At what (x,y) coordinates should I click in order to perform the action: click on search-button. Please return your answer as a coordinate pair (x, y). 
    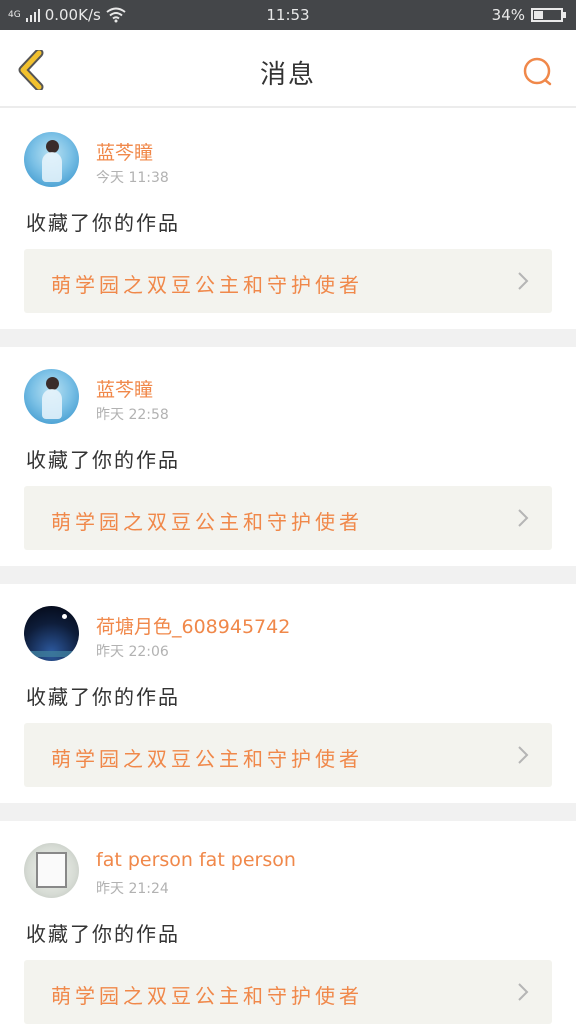
    Looking at the image, I should click on (538, 72).